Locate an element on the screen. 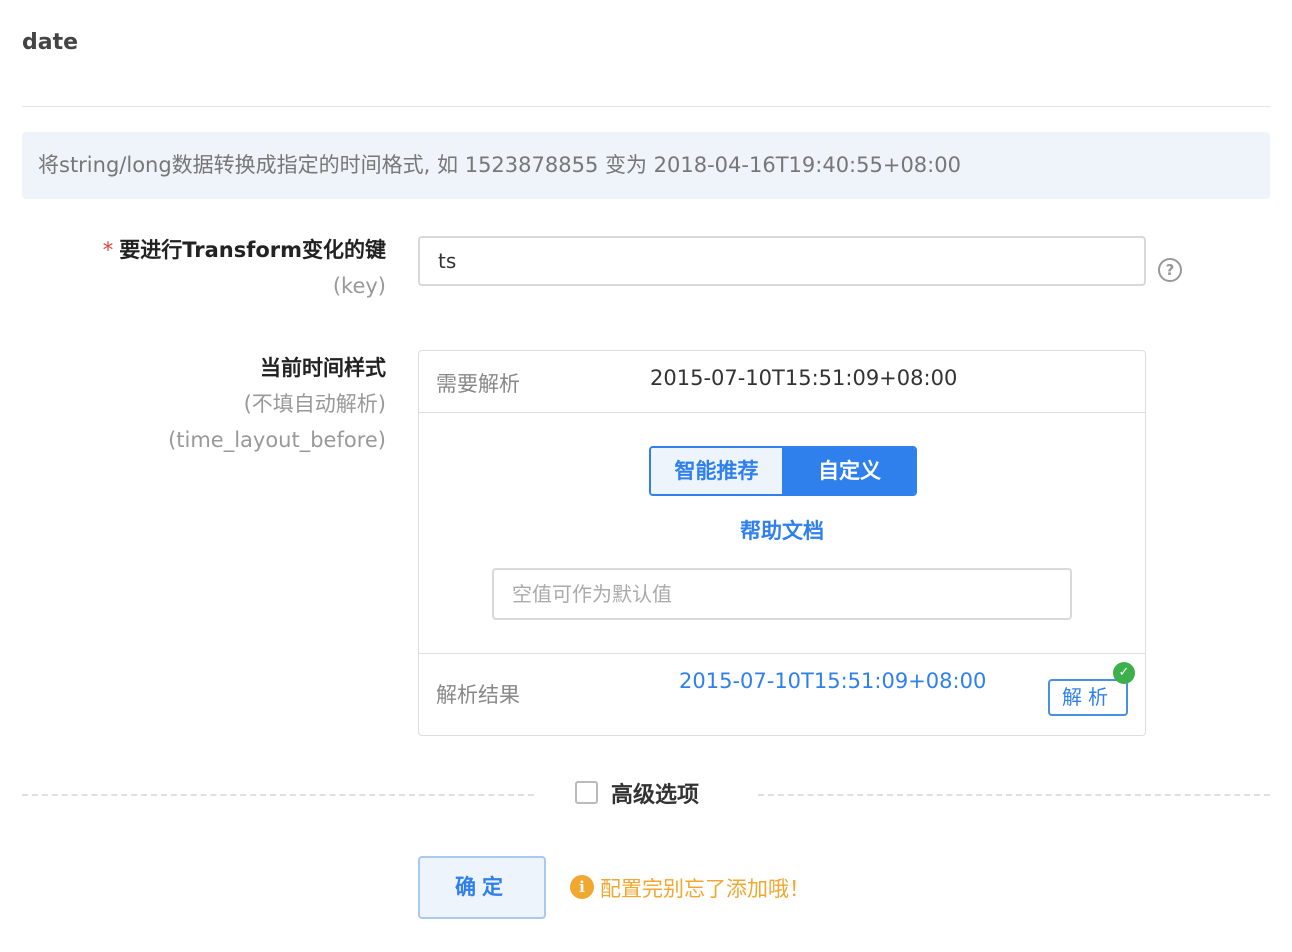 This screenshot has height=952, width=1292. parse-source-value: 2015-07-10T15:51:09+08:00 is located at coordinates (804, 378).